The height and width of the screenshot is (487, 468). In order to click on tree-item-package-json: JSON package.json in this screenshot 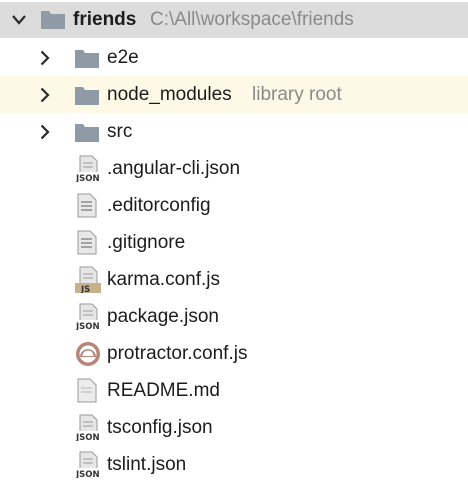, I will do `click(234, 316)`.